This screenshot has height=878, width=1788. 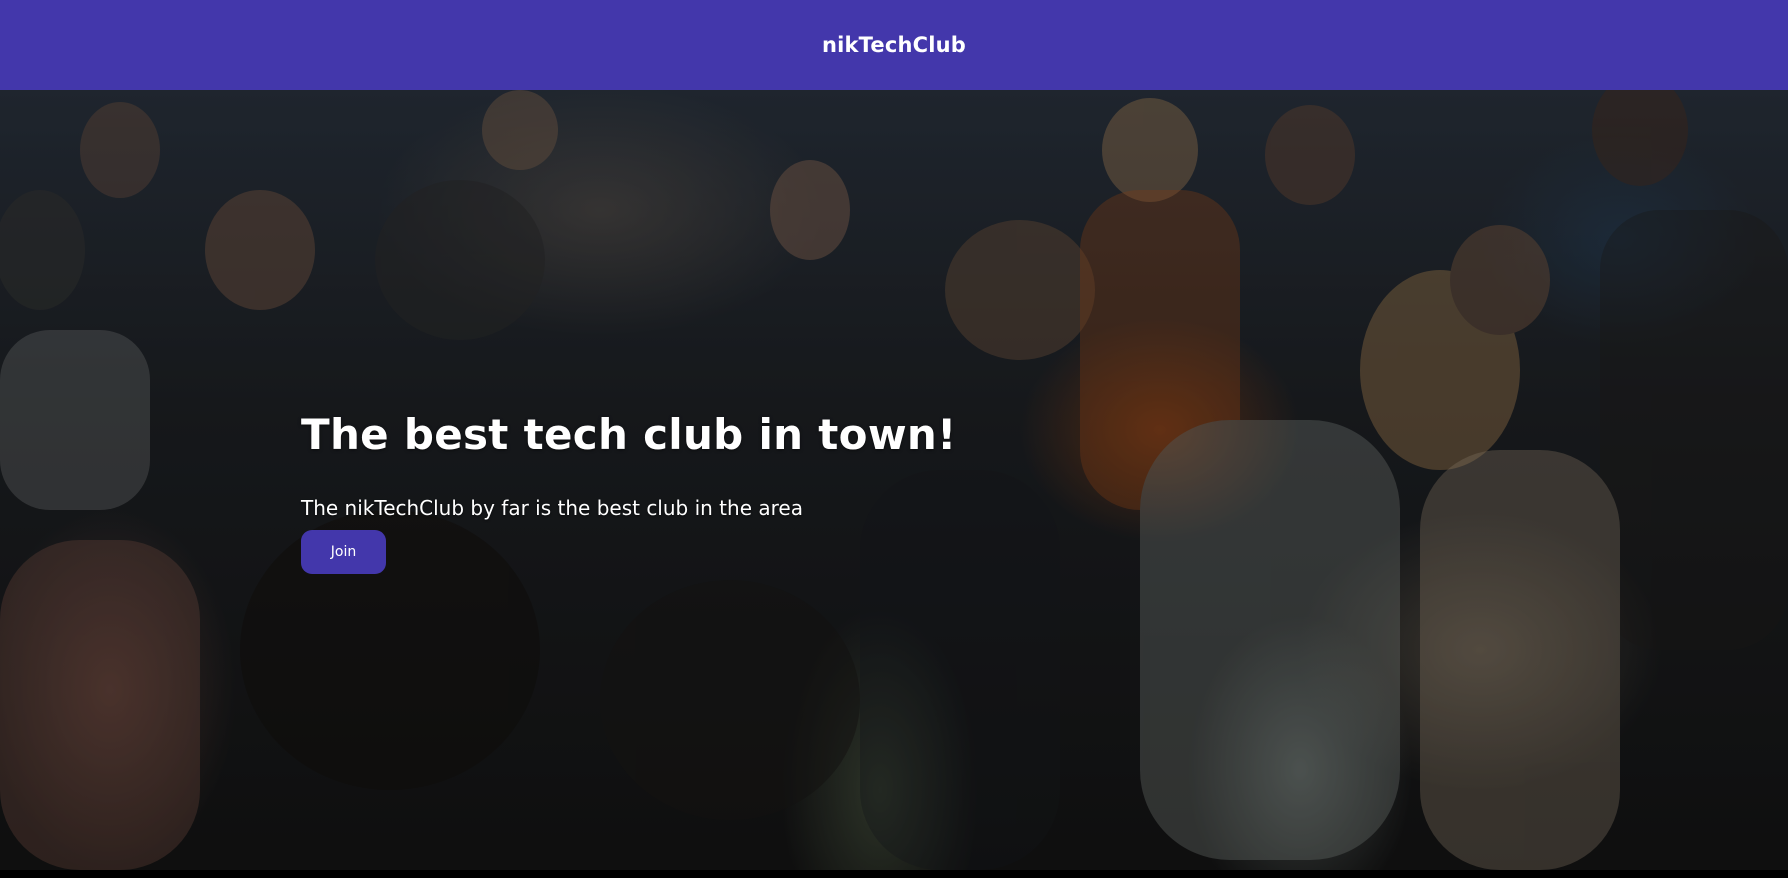 What do you see at coordinates (894, 874) in the screenshot?
I see `page-bottom-edge` at bounding box center [894, 874].